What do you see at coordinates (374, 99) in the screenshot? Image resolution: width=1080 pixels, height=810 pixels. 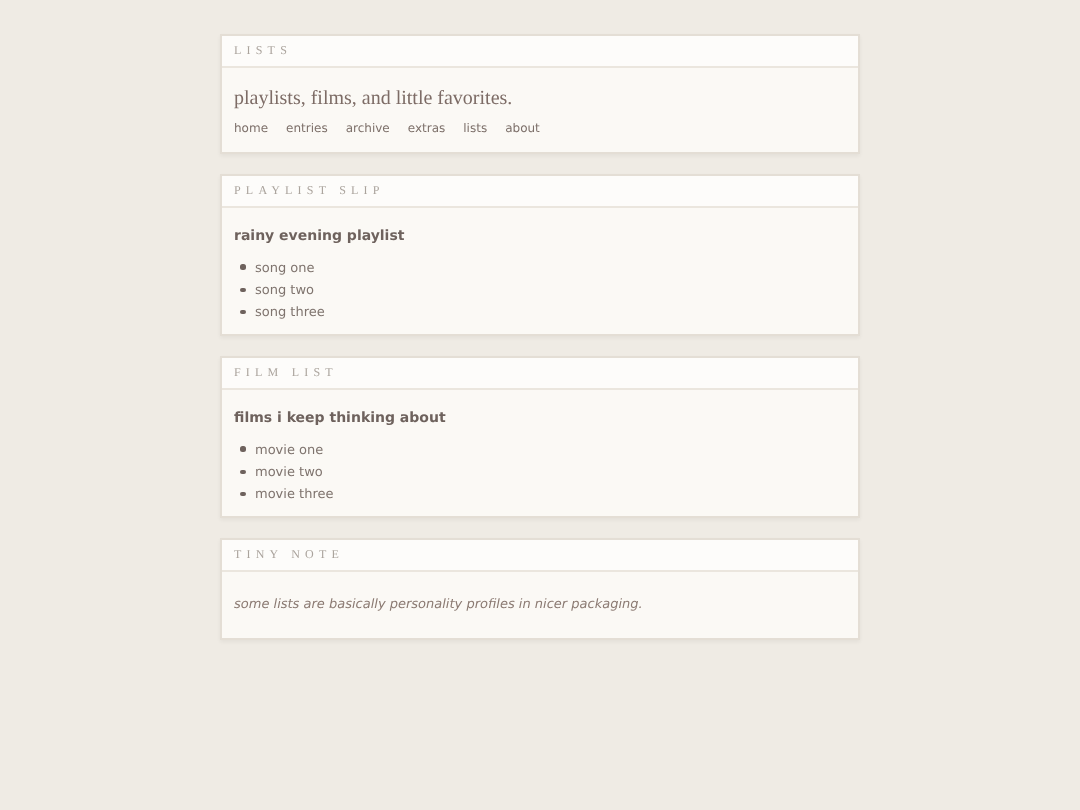 I see `site-tagline: playlists, films, and little favorites.` at bounding box center [374, 99].